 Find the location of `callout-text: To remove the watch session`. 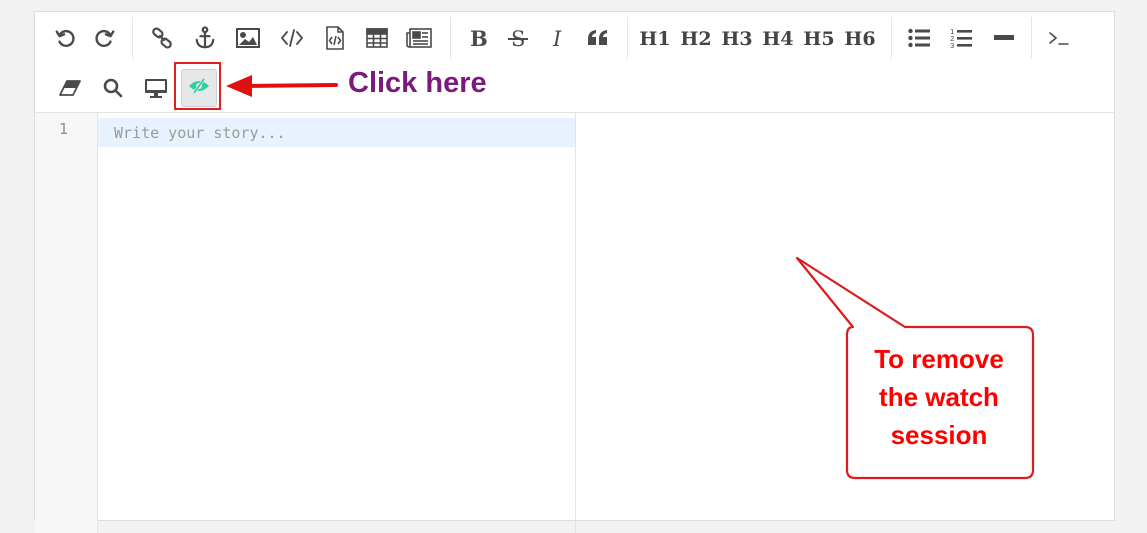

callout-text: To remove the watch session is located at coordinates (939, 397).